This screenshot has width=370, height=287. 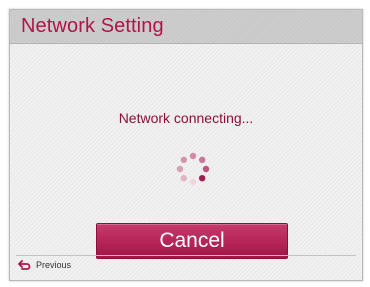 I want to click on previous-button: Previous, so click(x=44, y=265).